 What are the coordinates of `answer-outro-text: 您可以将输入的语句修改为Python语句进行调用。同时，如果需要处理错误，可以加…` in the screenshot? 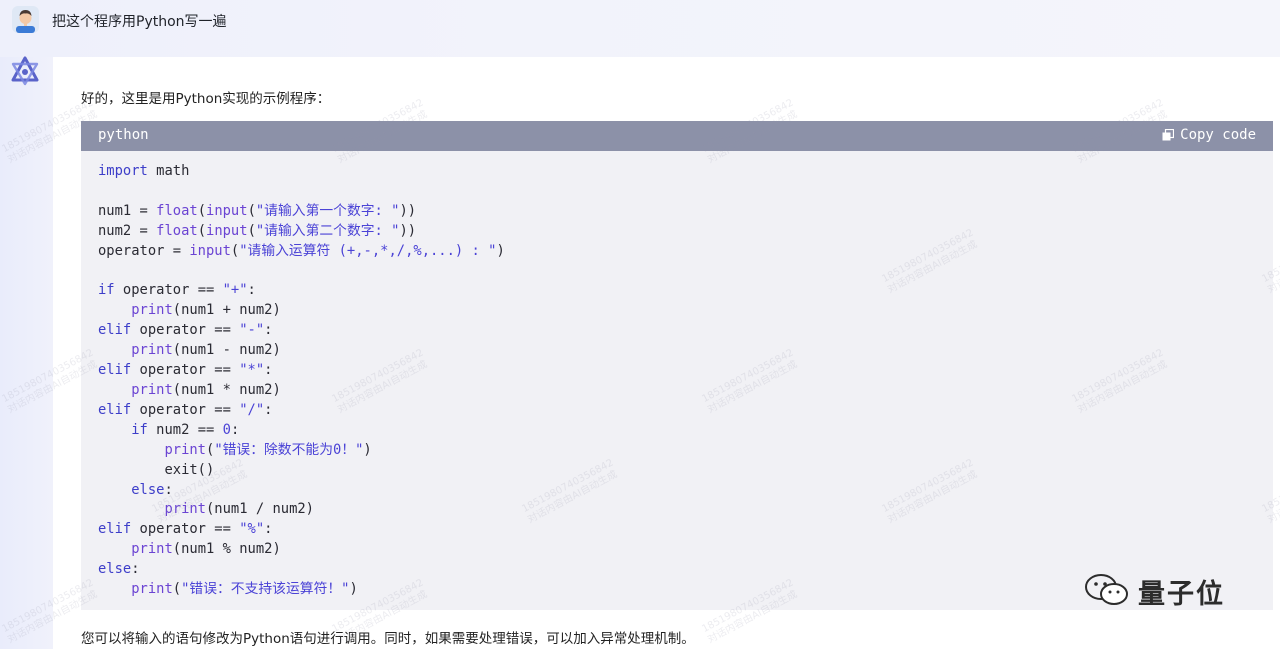 It's located at (388, 639).